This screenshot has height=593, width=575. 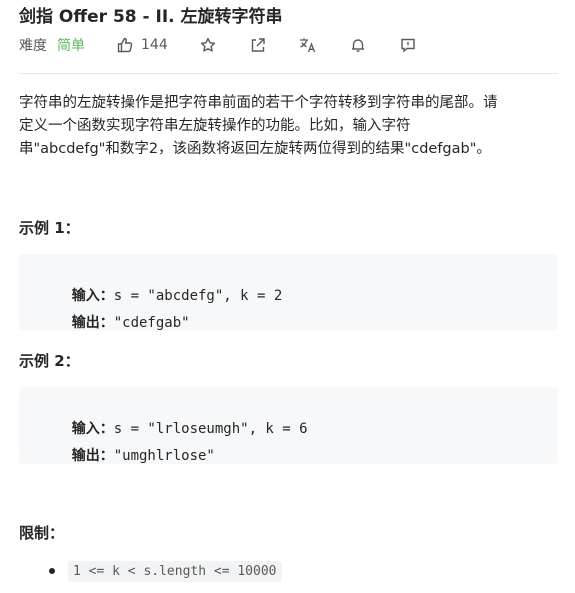 What do you see at coordinates (154, 45) in the screenshot?
I see `like-count: 144` at bounding box center [154, 45].